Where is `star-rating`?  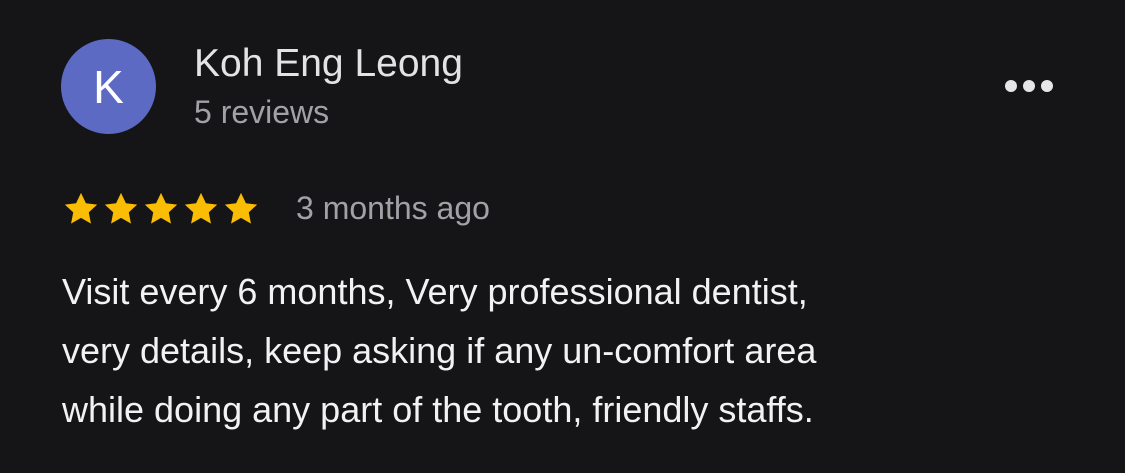 star-rating is located at coordinates (161, 209).